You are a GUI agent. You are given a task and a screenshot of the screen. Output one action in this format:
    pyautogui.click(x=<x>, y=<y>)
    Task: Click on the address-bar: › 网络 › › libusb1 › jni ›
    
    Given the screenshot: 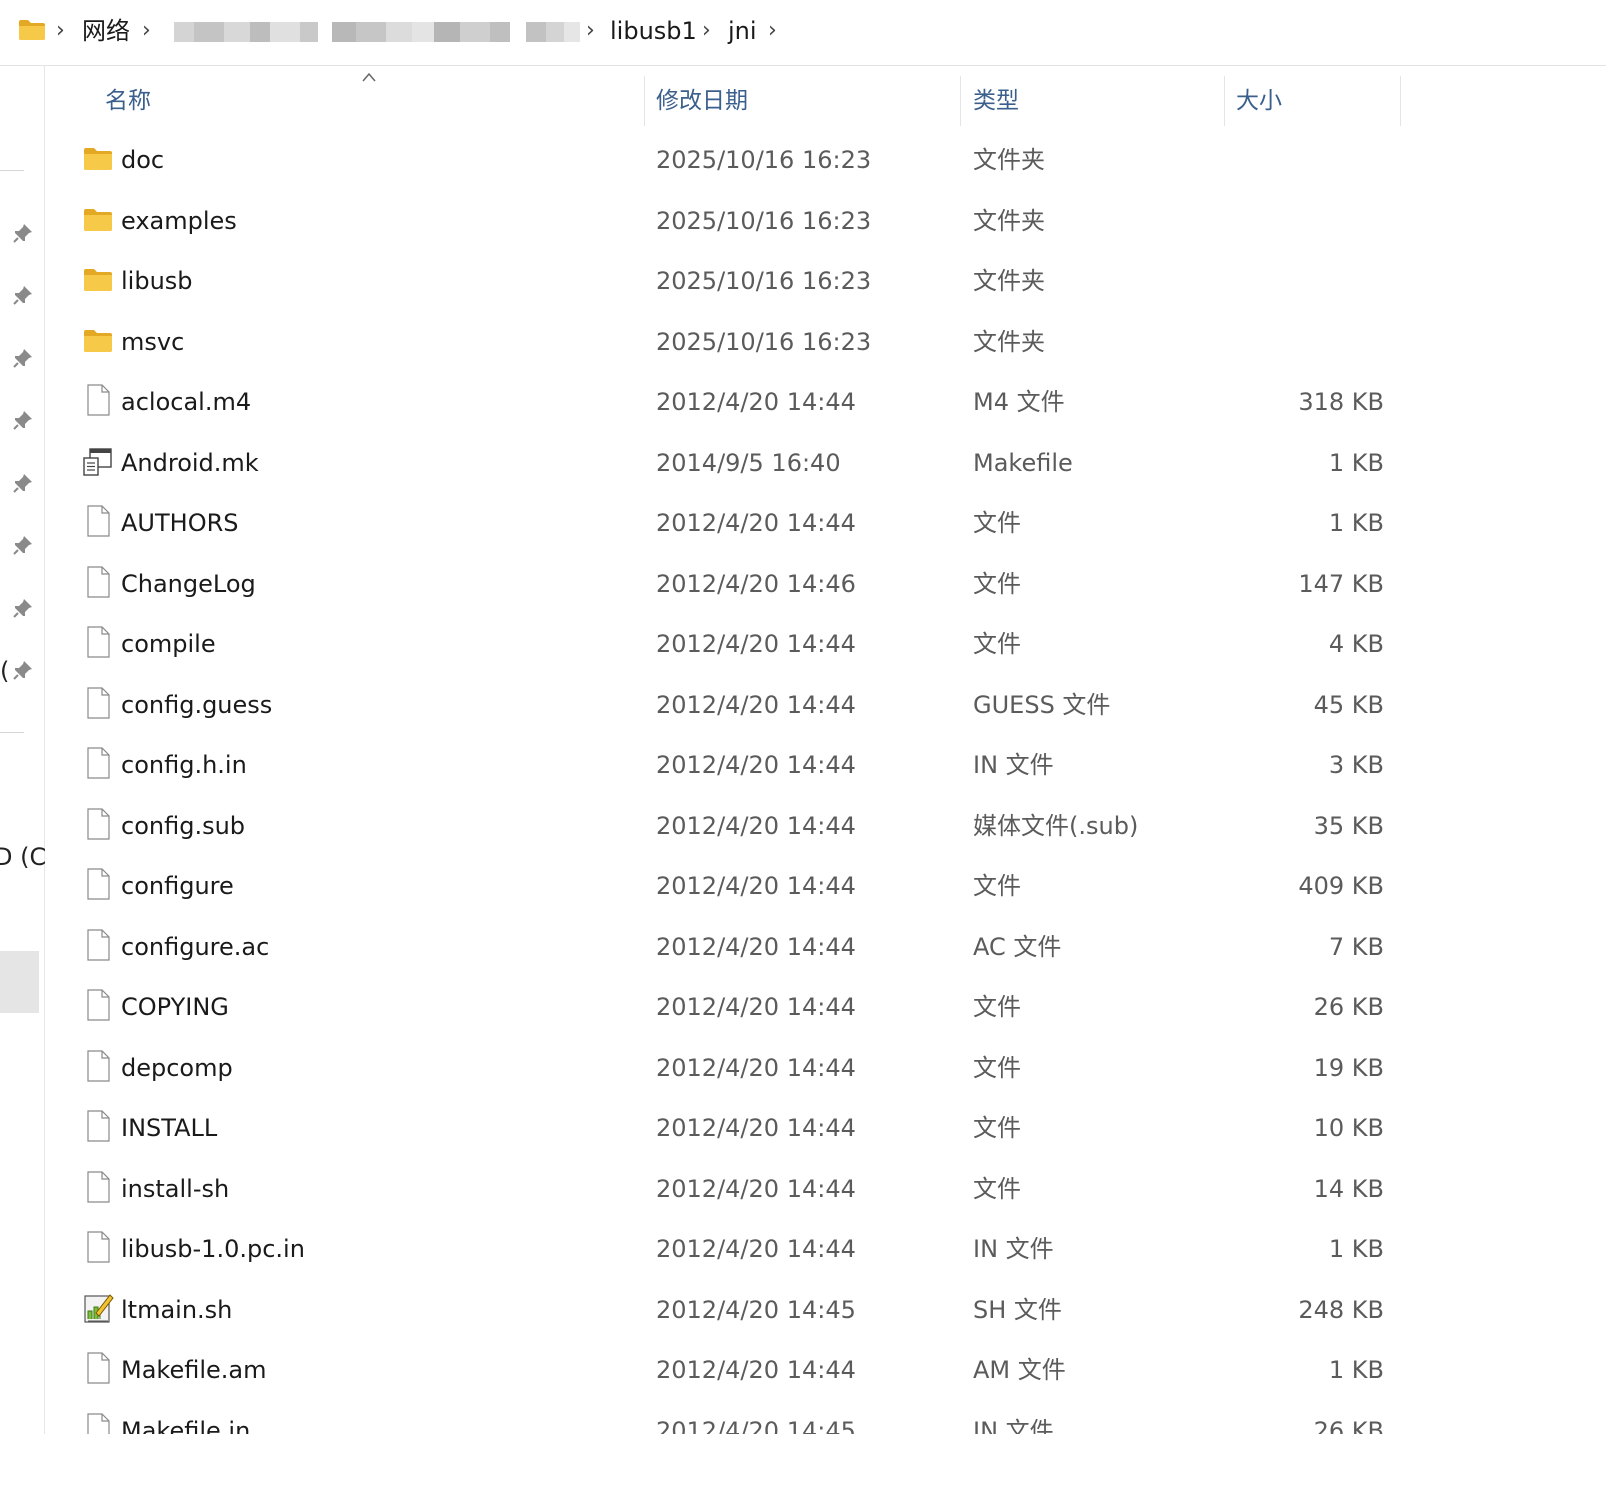 What is the action you would take?
    pyautogui.click(x=803, y=33)
    